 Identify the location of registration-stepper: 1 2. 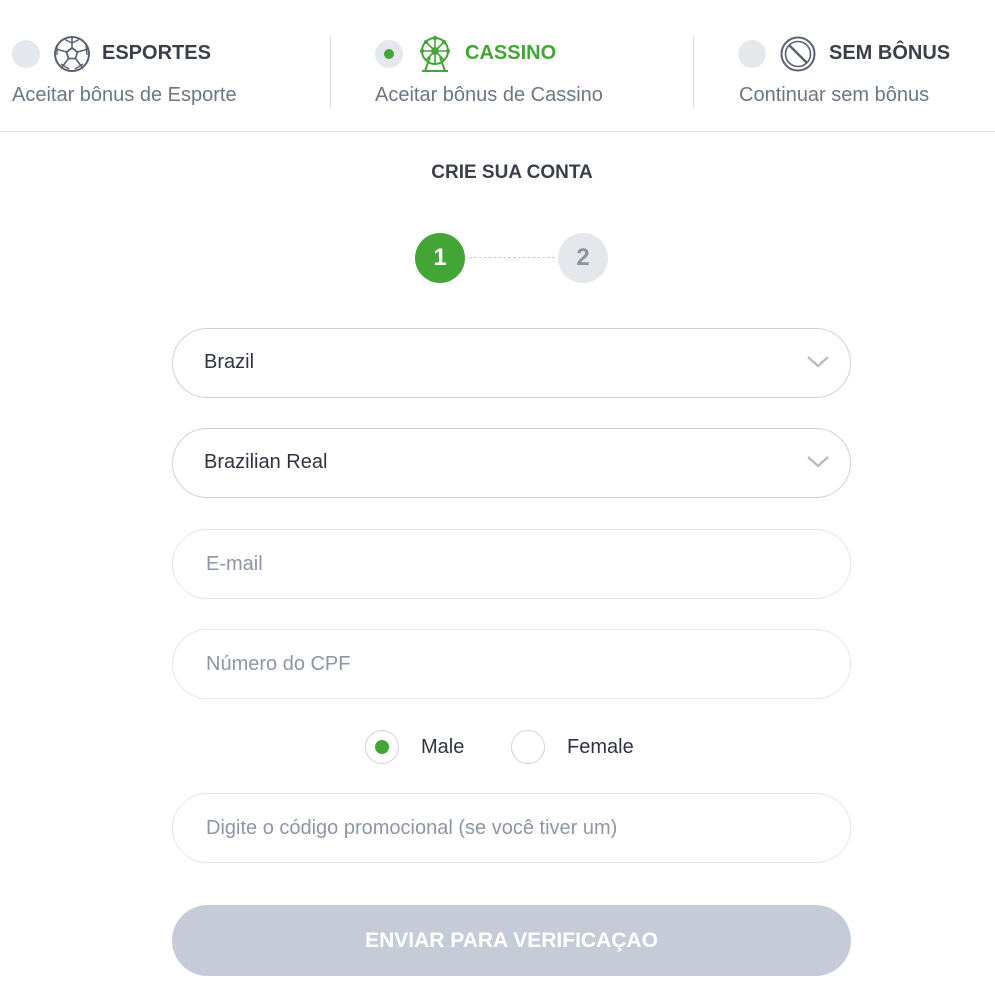
(512, 258).